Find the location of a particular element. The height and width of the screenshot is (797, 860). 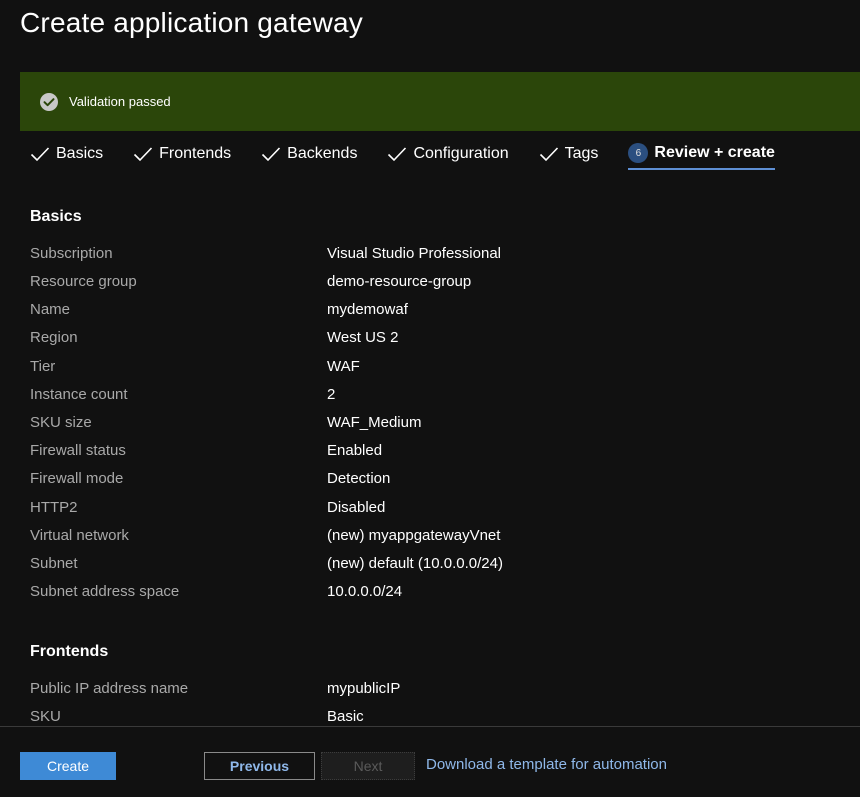

summary-row-region: Region West US 2 is located at coordinates (430, 337).